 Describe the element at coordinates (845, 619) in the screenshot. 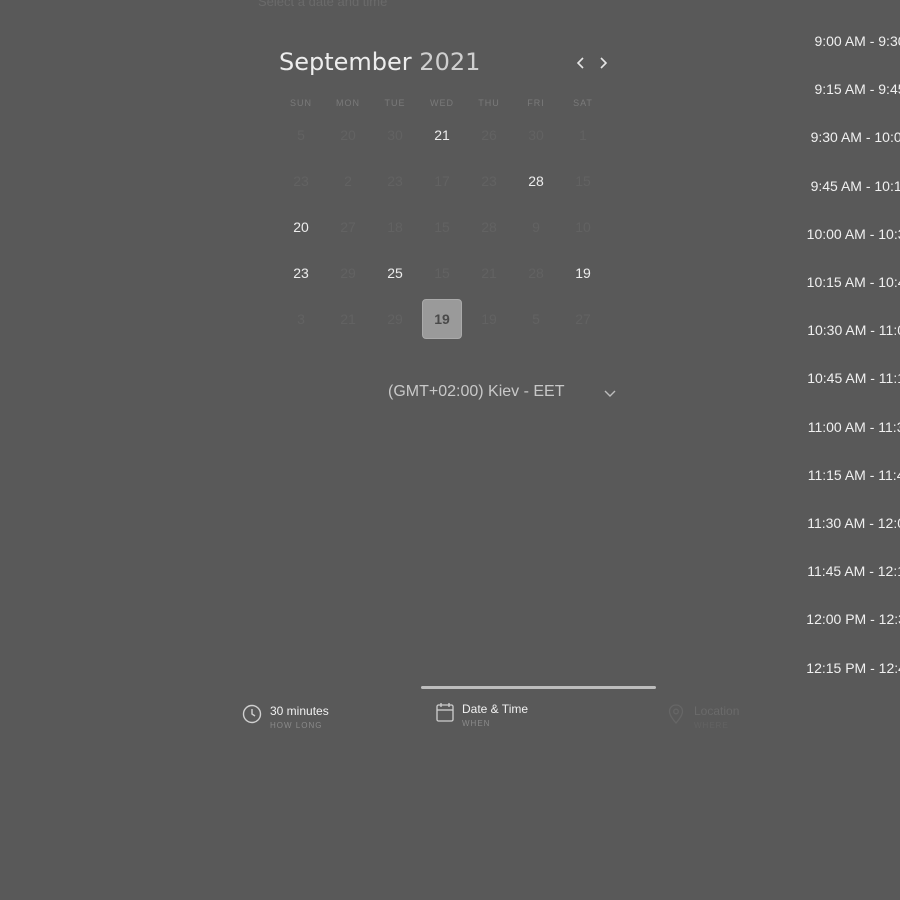

I see `time-slot-button: 12:00 PM - 12:30` at that location.